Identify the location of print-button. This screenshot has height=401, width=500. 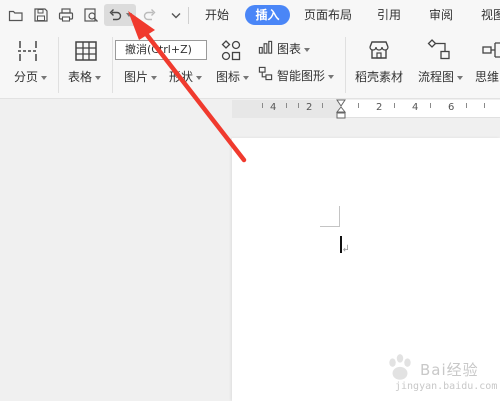
(66, 15).